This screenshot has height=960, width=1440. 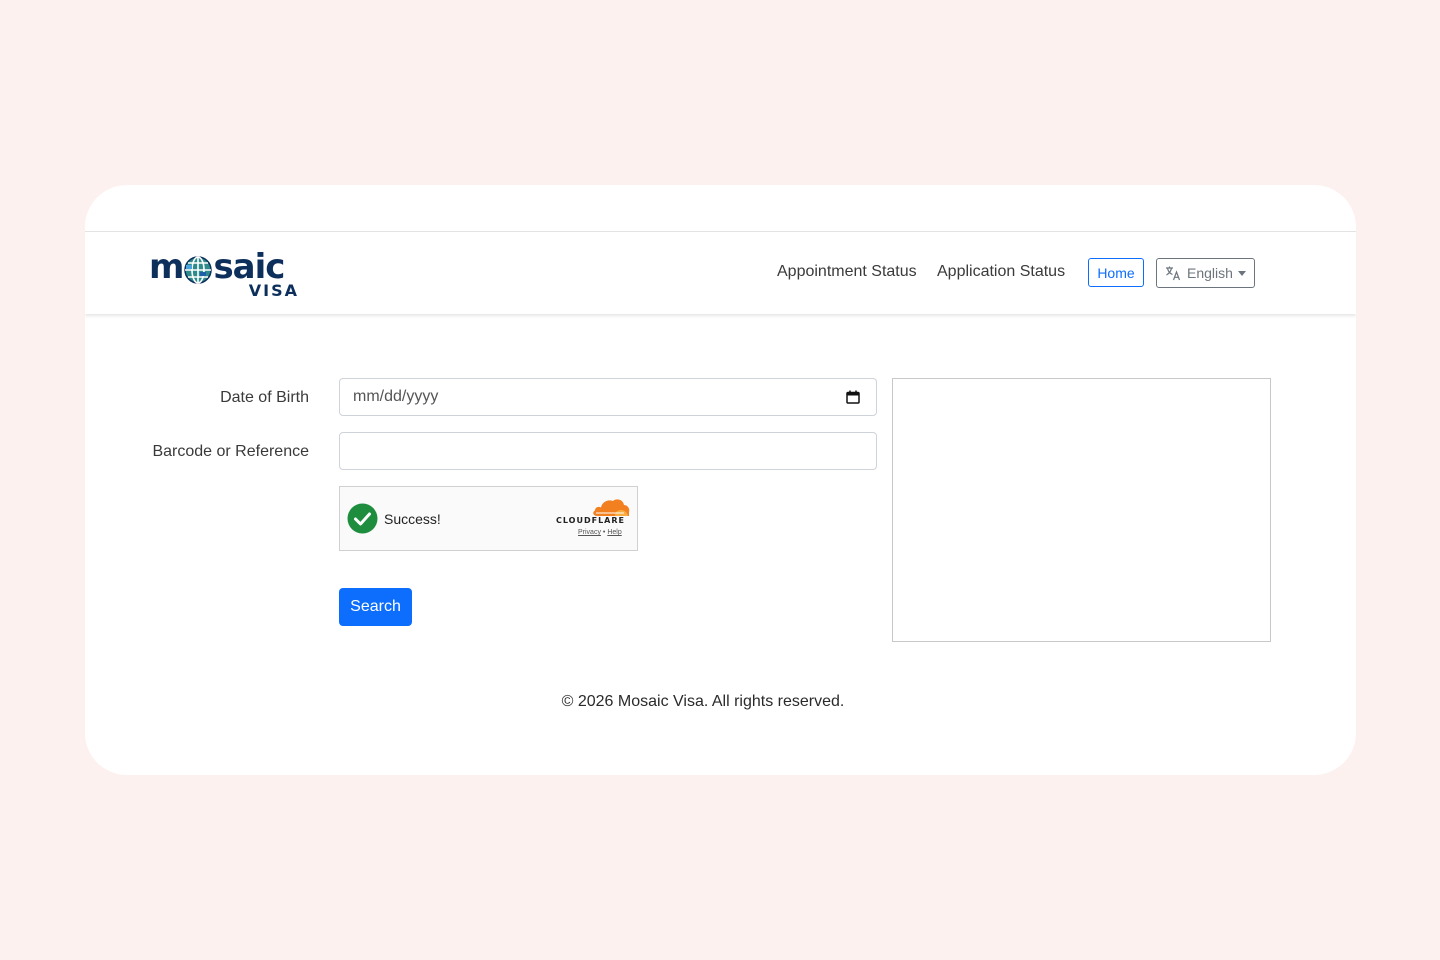 I want to click on captcha-help-link: Help, so click(x=614, y=532).